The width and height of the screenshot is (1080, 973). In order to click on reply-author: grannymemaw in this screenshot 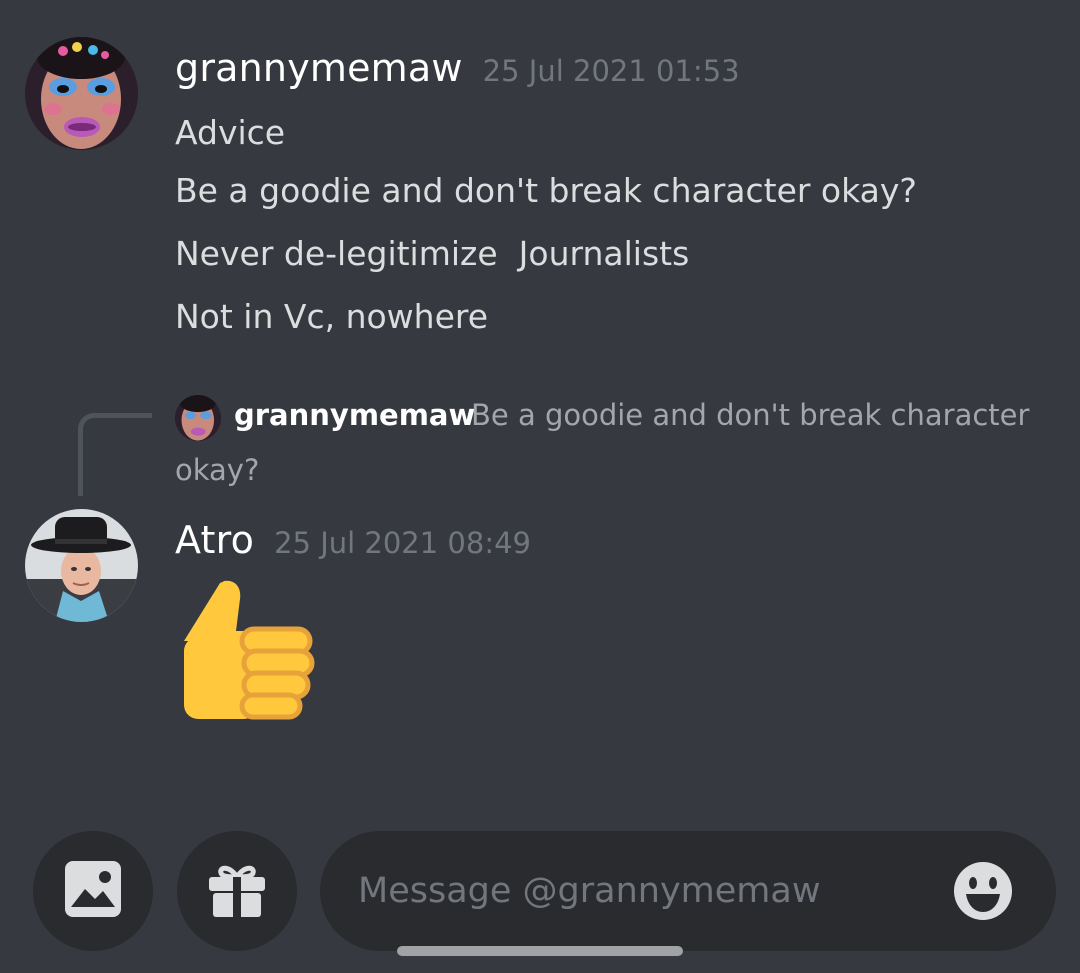, I will do `click(354, 415)`.